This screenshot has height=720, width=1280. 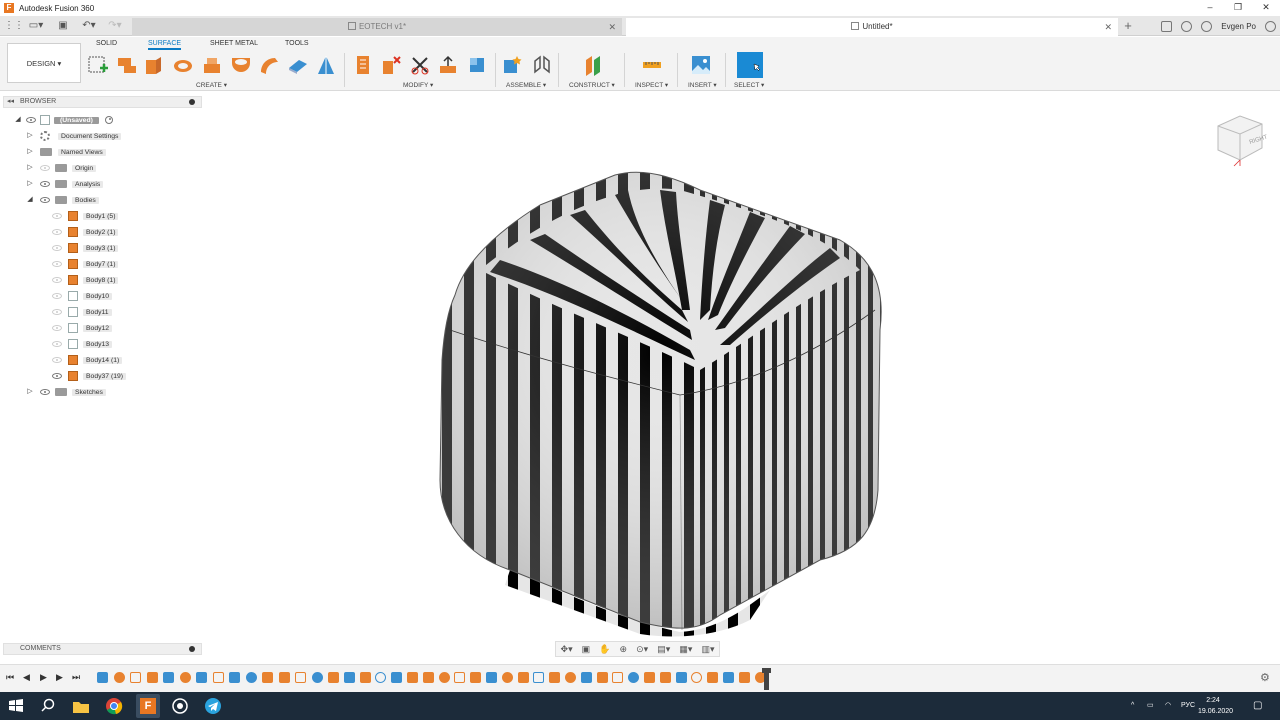 I want to click on collapse-panel-icon: ◂◂, so click(x=10, y=101).